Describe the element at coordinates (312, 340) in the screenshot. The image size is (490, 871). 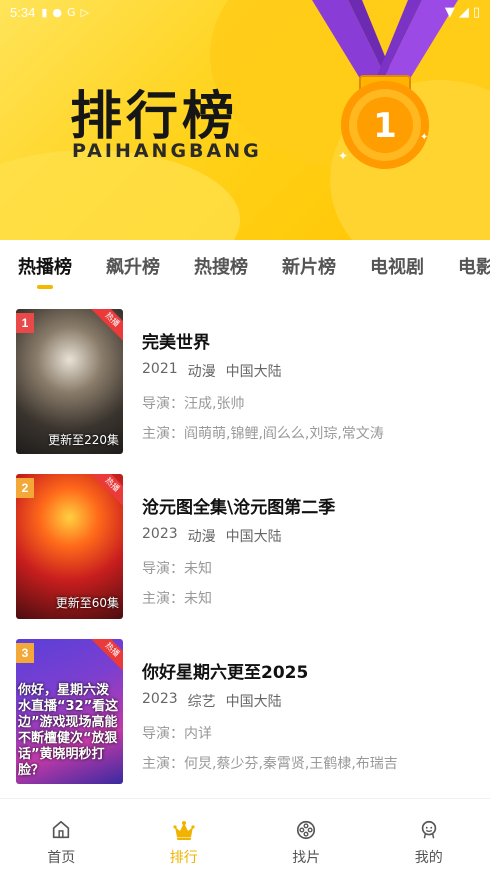
I see `item-title: 完美世界` at that location.